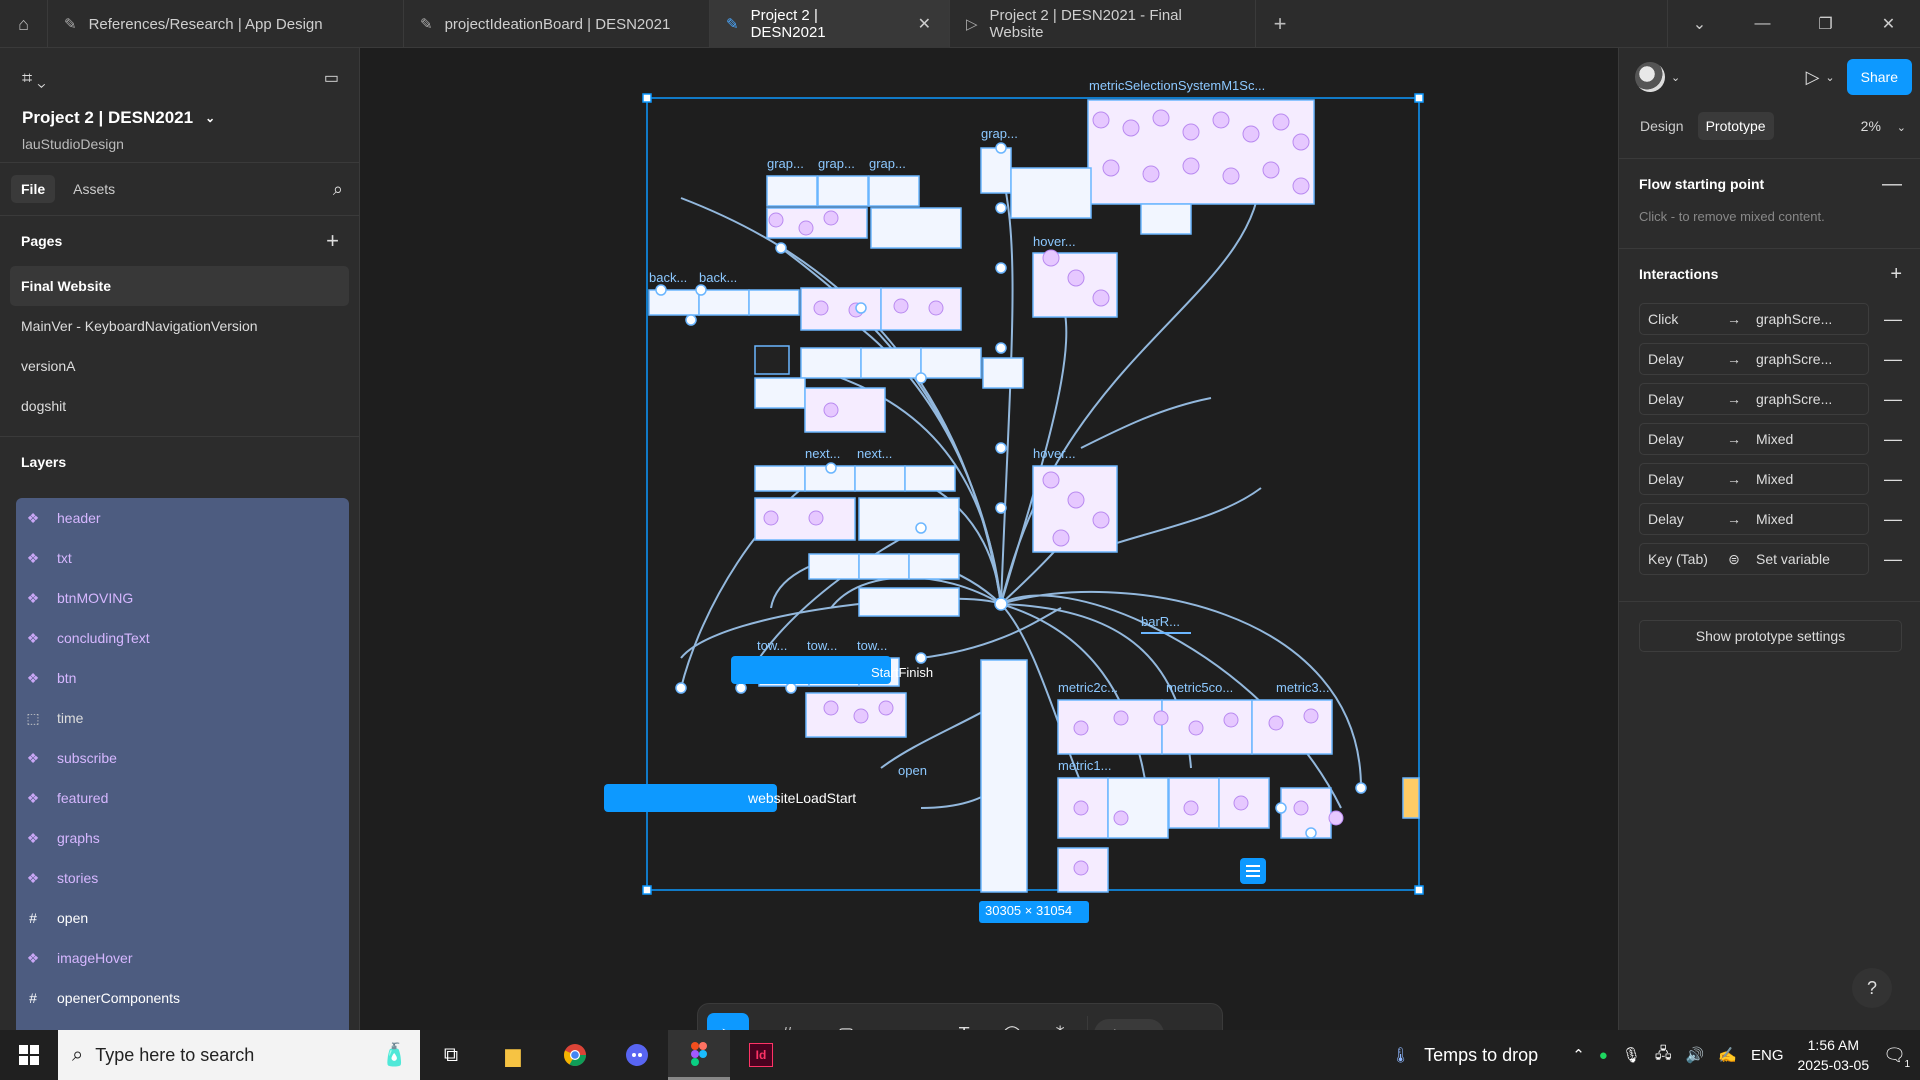  Describe the element at coordinates (182, 958) in the screenshot. I see `layer-row: ❖ imageHover` at that location.